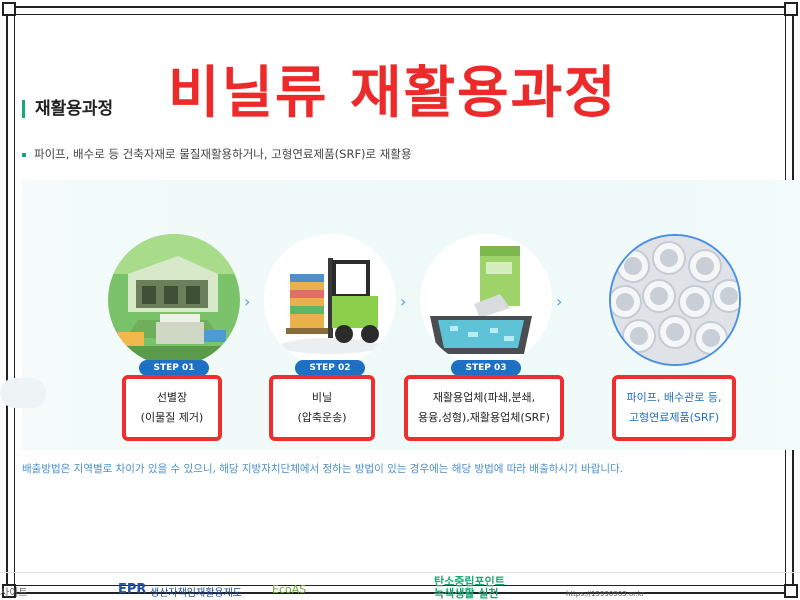 The width and height of the screenshot is (800, 600). What do you see at coordinates (484, 397) in the screenshot?
I see `step-label-line1: 재활용업체(파쇄,분쇄,` at bounding box center [484, 397].